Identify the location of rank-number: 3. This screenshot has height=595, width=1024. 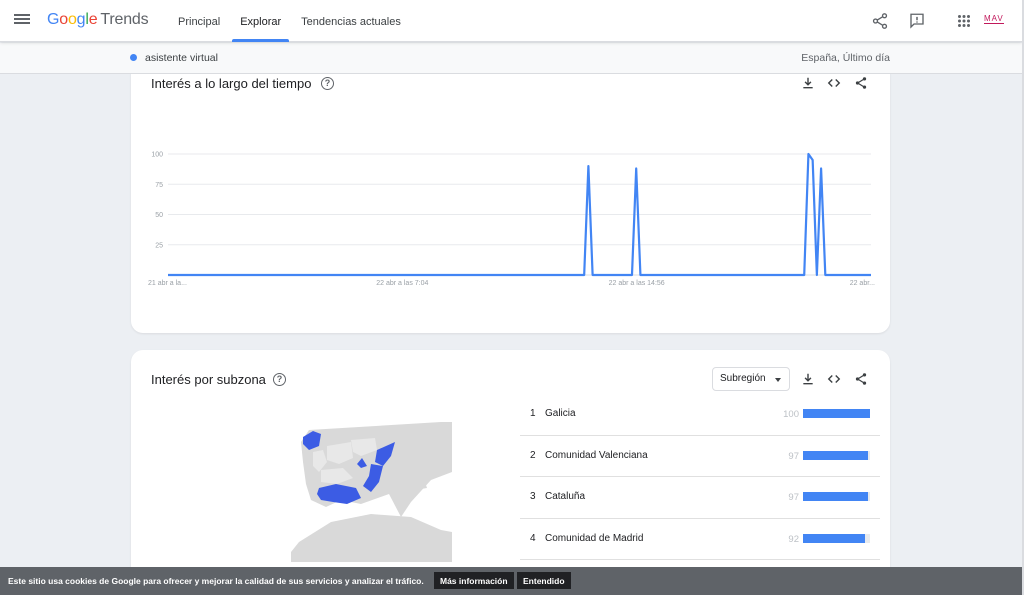
(533, 496).